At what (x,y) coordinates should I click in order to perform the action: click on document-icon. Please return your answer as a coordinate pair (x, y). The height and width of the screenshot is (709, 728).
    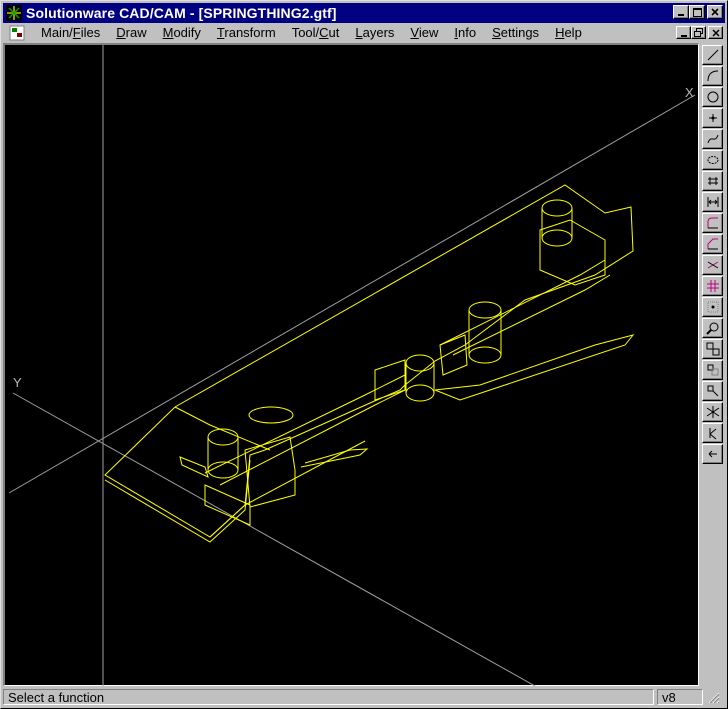
    Looking at the image, I should click on (17, 33).